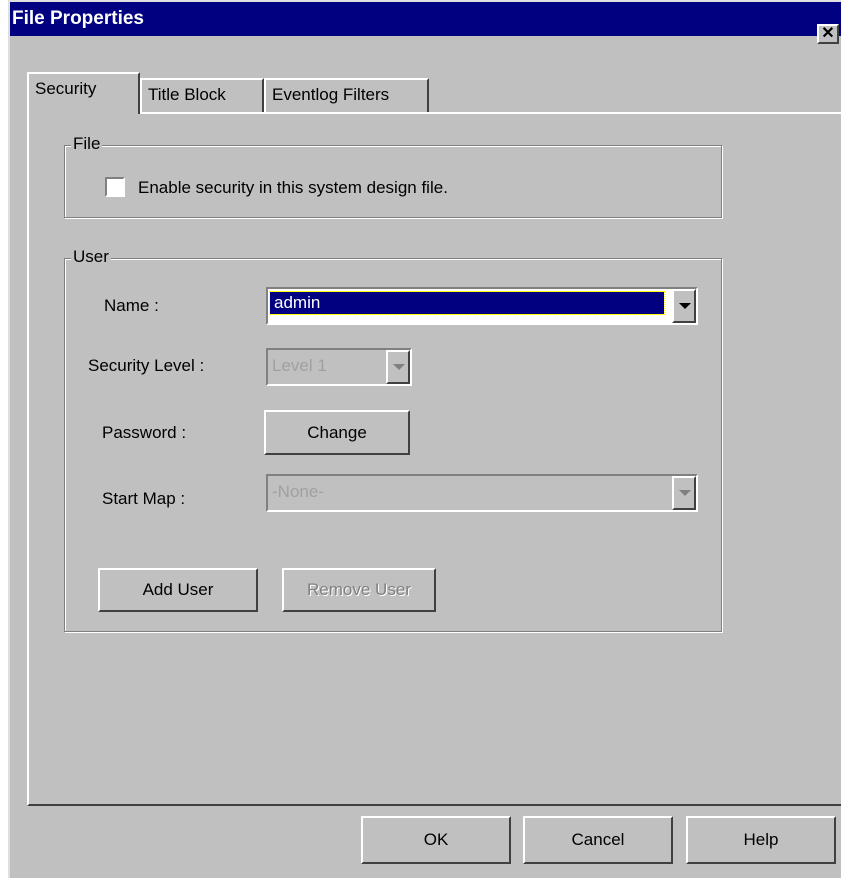 This screenshot has height=878, width=841. Describe the element at coordinates (115, 187) in the screenshot. I see `enable-security-checkbox` at that location.